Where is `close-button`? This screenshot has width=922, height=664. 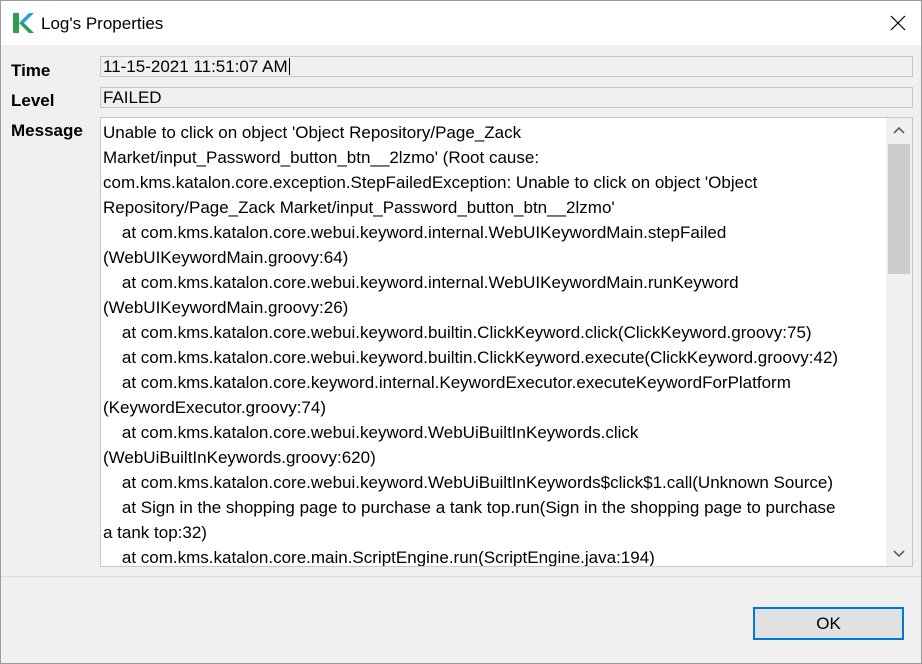
close-button is located at coordinates (898, 23).